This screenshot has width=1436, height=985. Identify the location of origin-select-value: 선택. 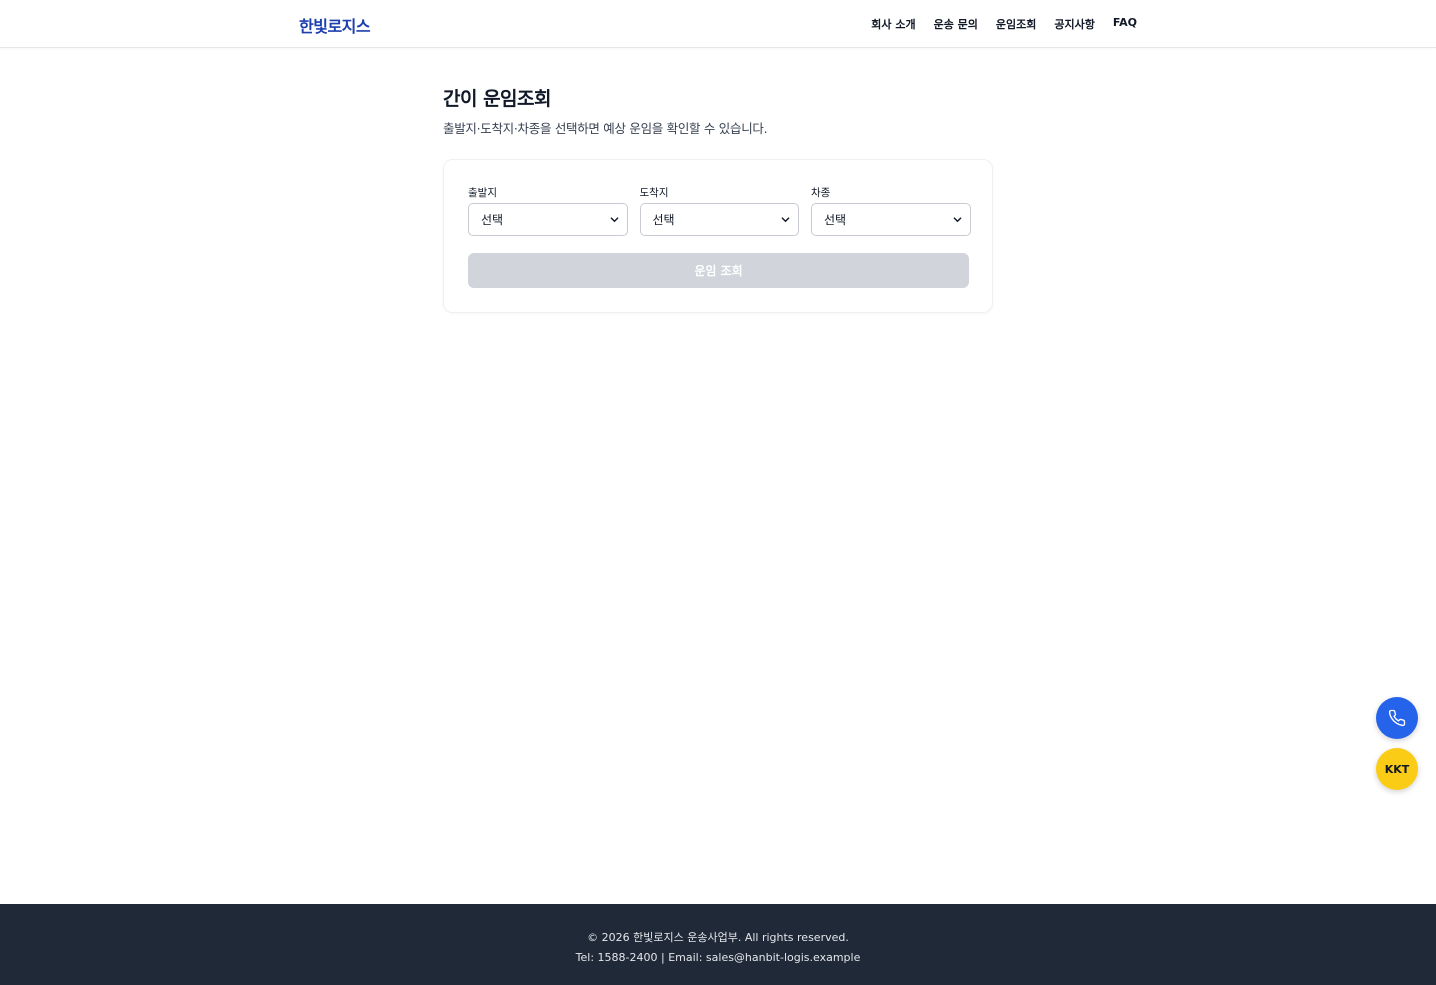
(492, 220).